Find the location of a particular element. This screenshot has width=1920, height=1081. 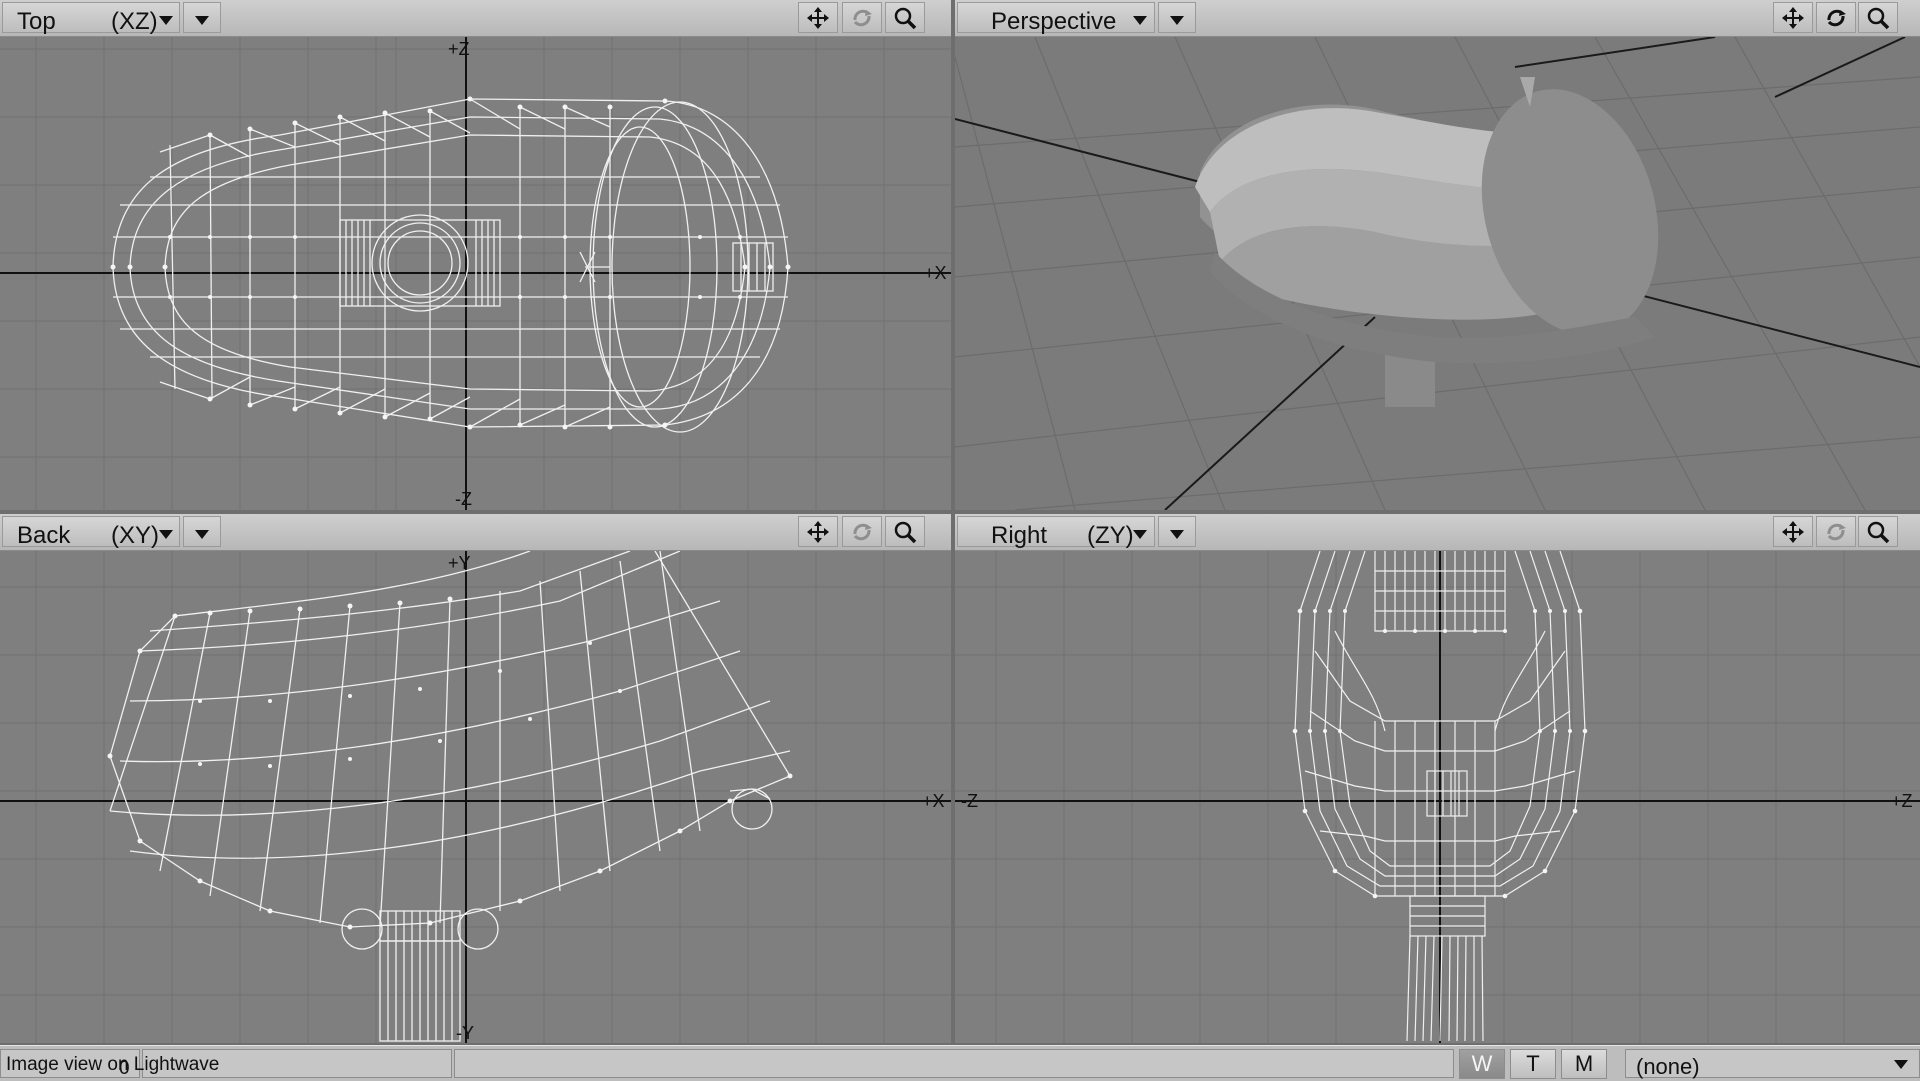

mode-button-m: M is located at coordinates (1584, 1064).